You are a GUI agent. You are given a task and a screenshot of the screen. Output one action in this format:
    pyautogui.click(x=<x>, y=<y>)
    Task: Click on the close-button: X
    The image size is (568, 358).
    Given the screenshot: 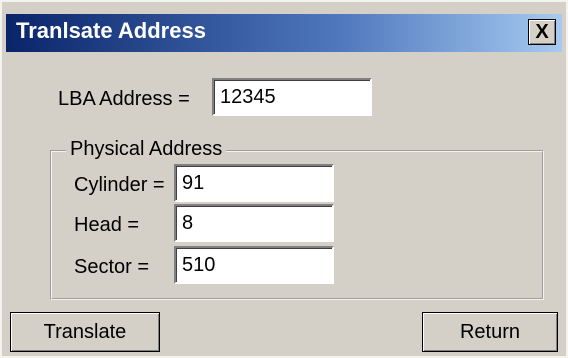 What is the action you would take?
    pyautogui.click(x=542, y=32)
    